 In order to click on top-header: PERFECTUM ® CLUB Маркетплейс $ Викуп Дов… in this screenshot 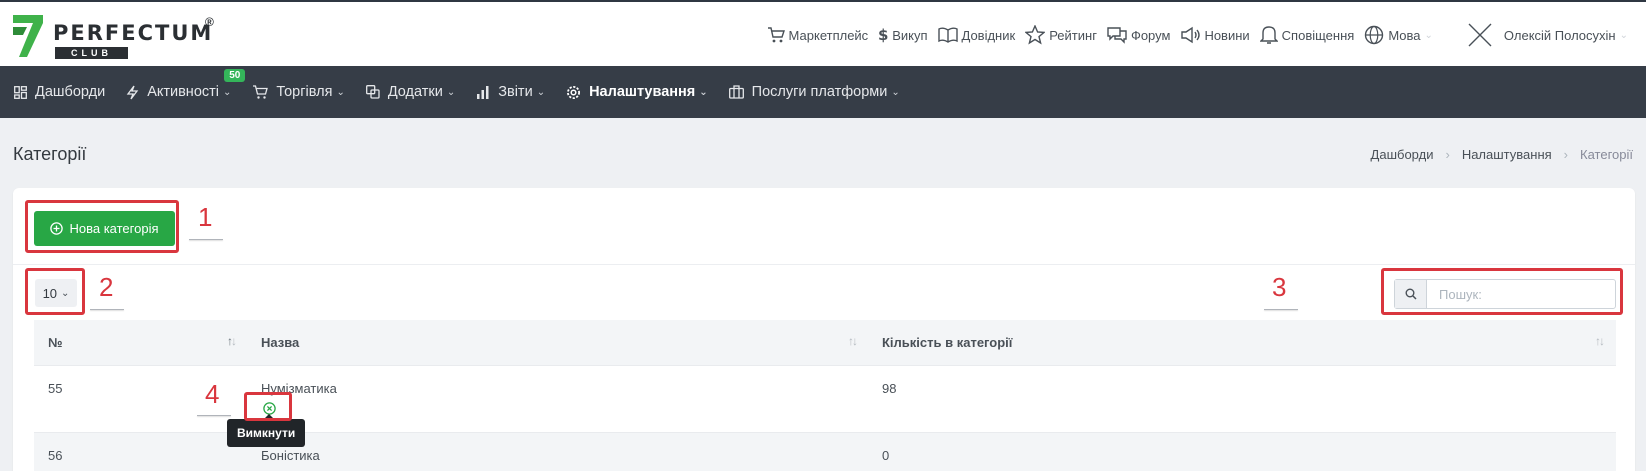, I will do `click(823, 33)`.